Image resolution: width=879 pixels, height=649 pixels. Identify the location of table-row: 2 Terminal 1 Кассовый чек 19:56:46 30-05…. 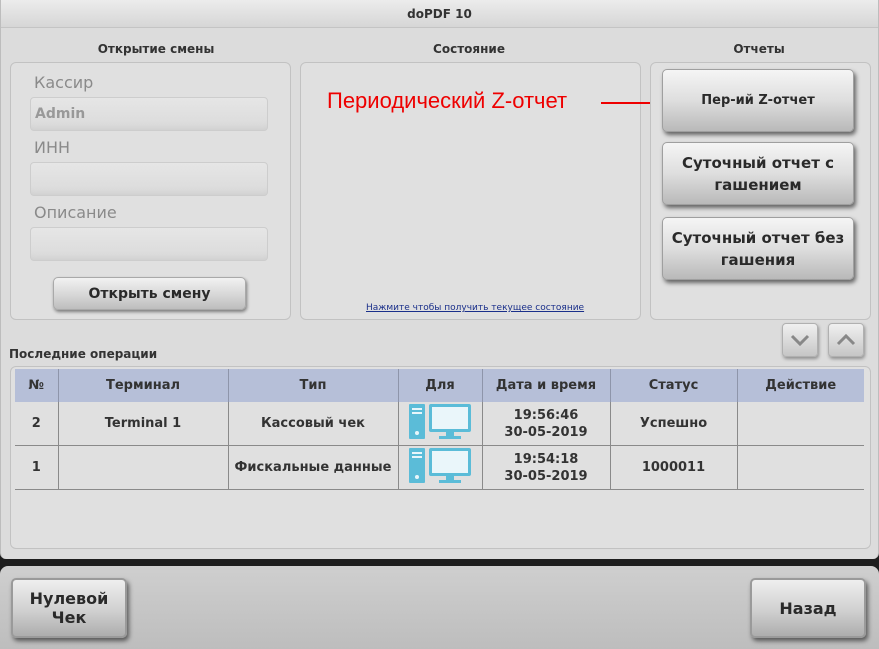
(439, 424).